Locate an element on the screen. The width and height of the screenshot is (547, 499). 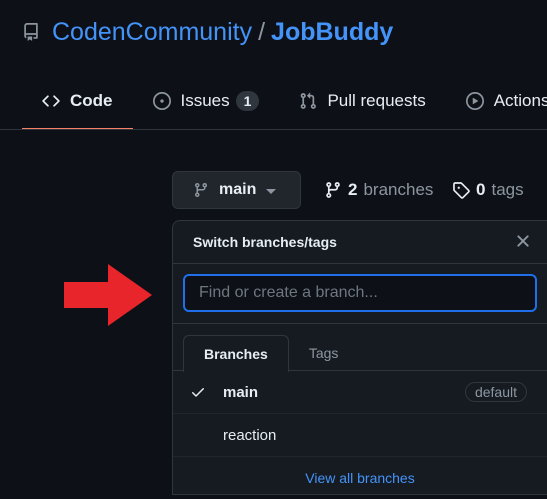
repo-owner-link: CodenCommunity is located at coordinates (152, 32).